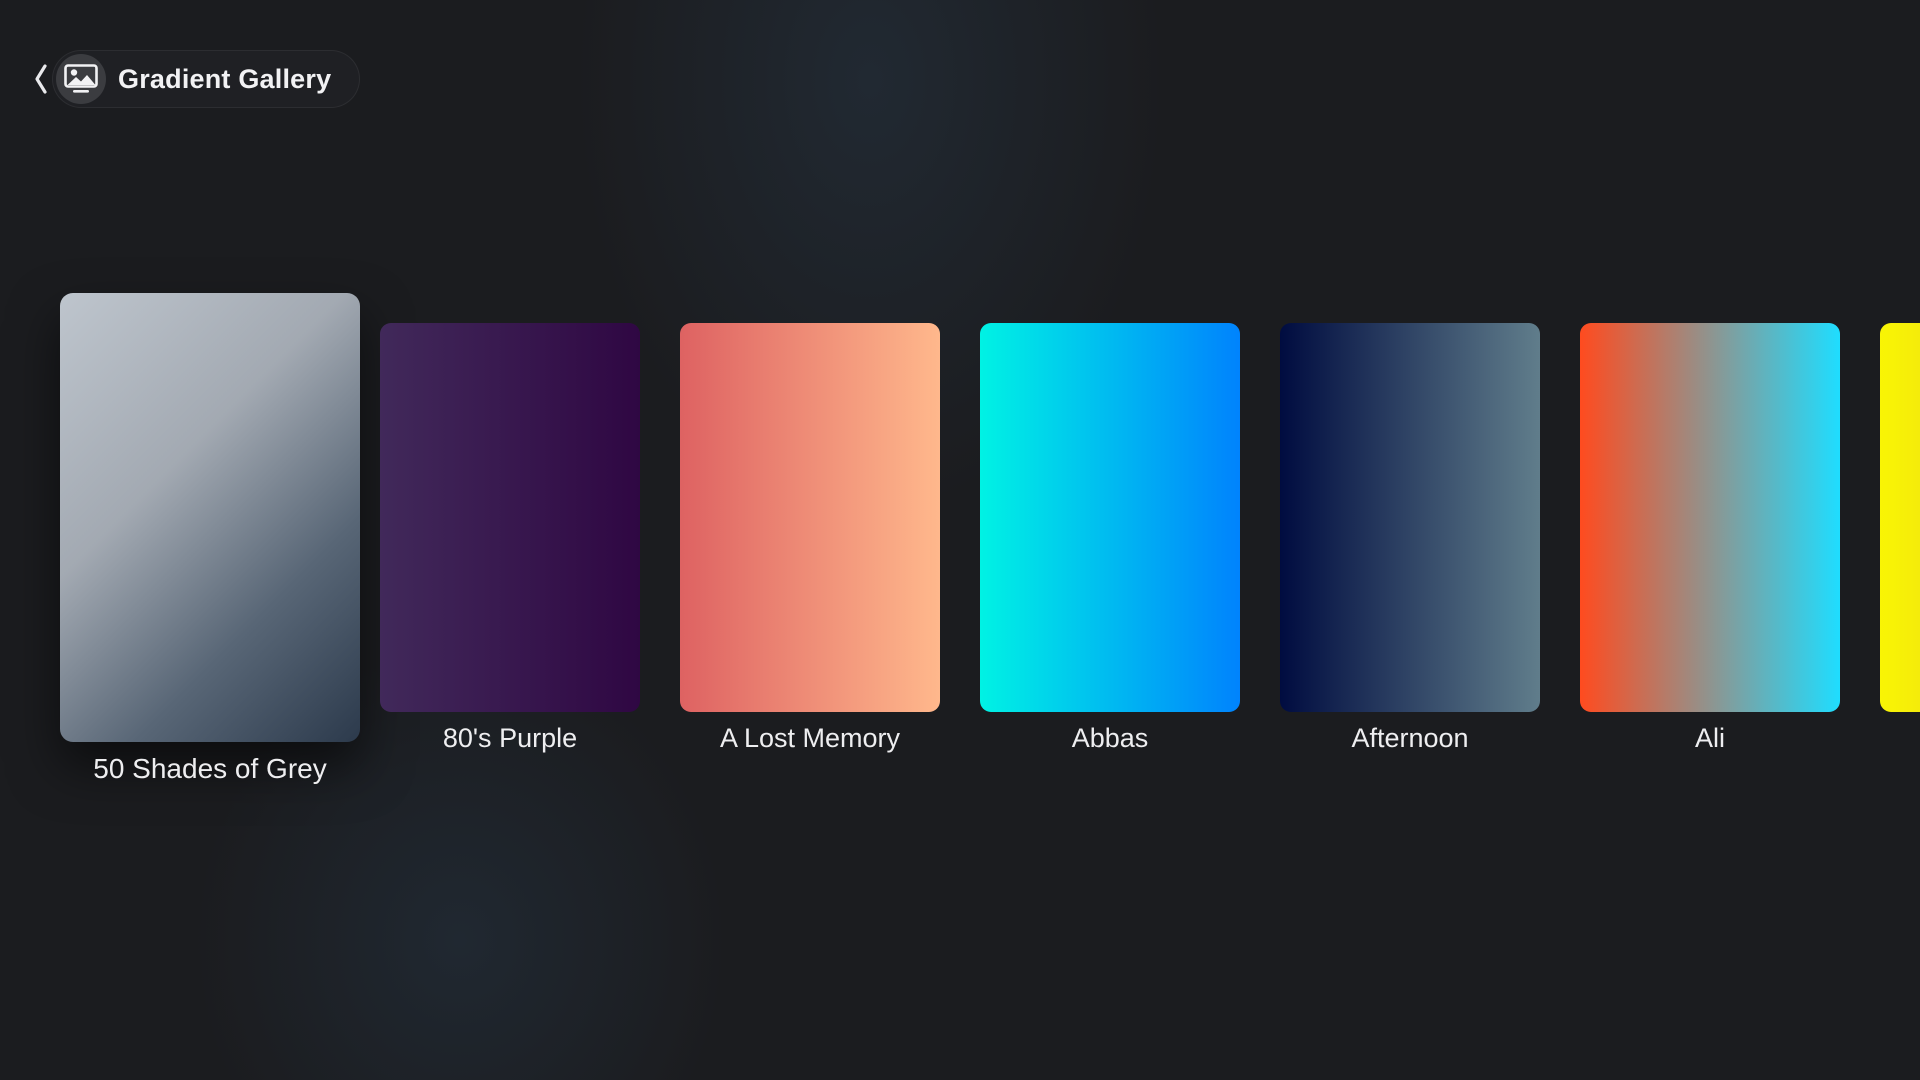 The width and height of the screenshot is (1920, 1080). I want to click on gradient-card-label: A Lost Memory, so click(810, 738).